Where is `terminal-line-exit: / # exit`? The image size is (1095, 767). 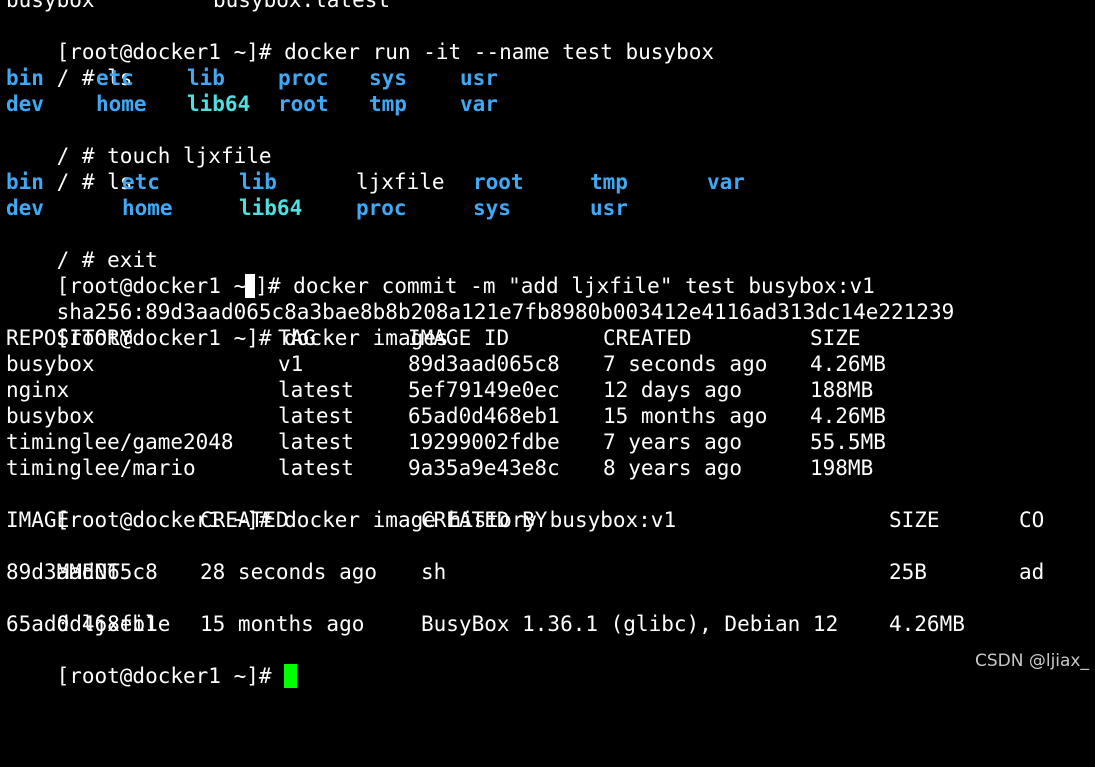
terminal-line-exit: / # exit is located at coordinates (82, 246).